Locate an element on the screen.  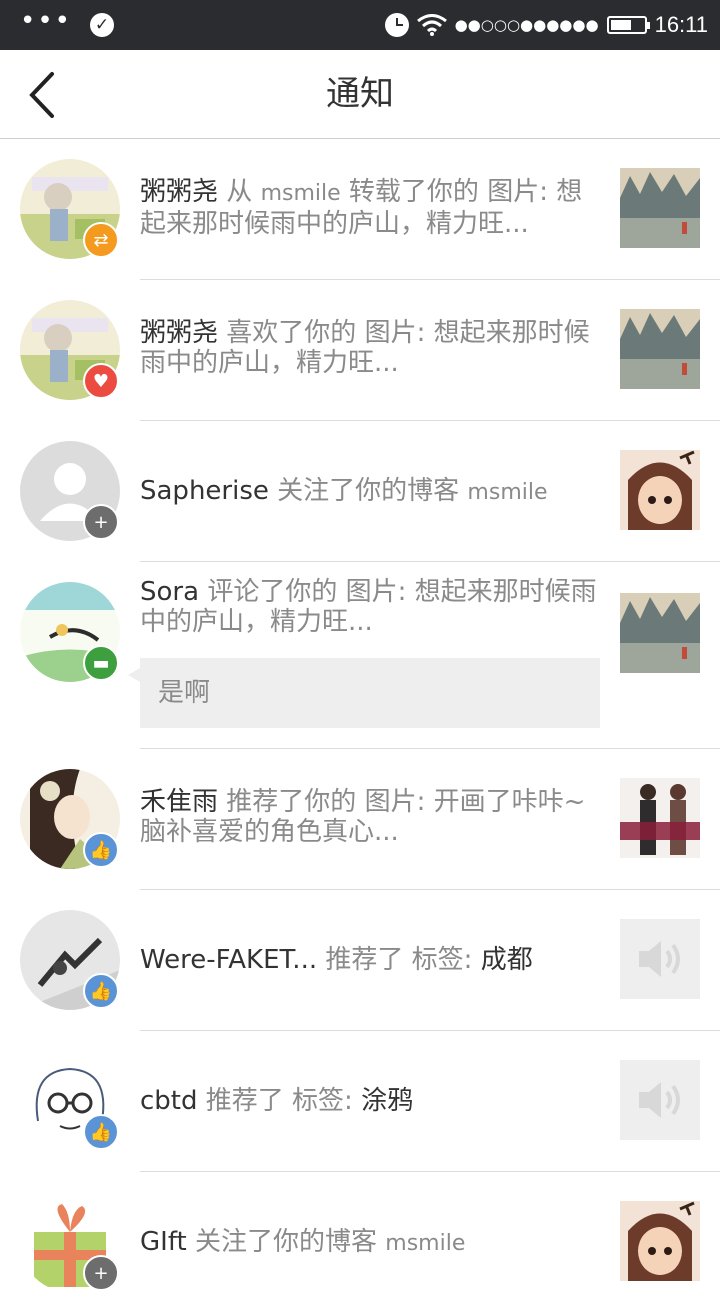
wifi-icon is located at coordinates (431, 25).